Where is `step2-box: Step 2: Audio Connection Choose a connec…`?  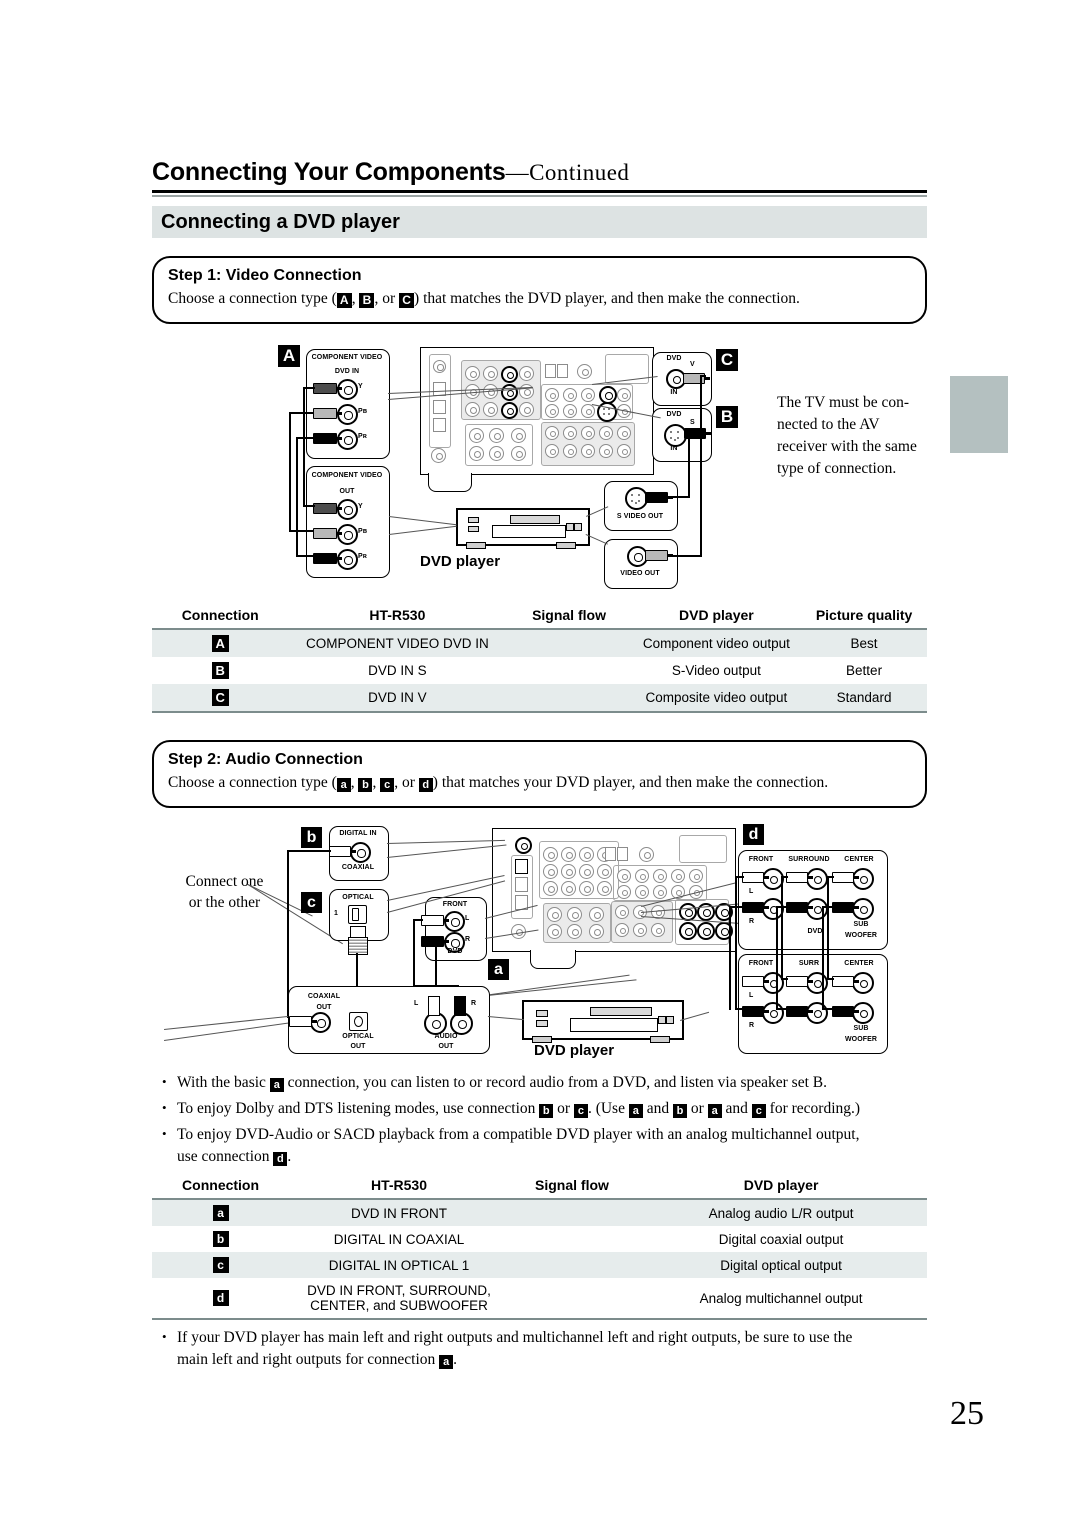 step2-box: Step 2: Audio Connection Choose a connec… is located at coordinates (539, 774).